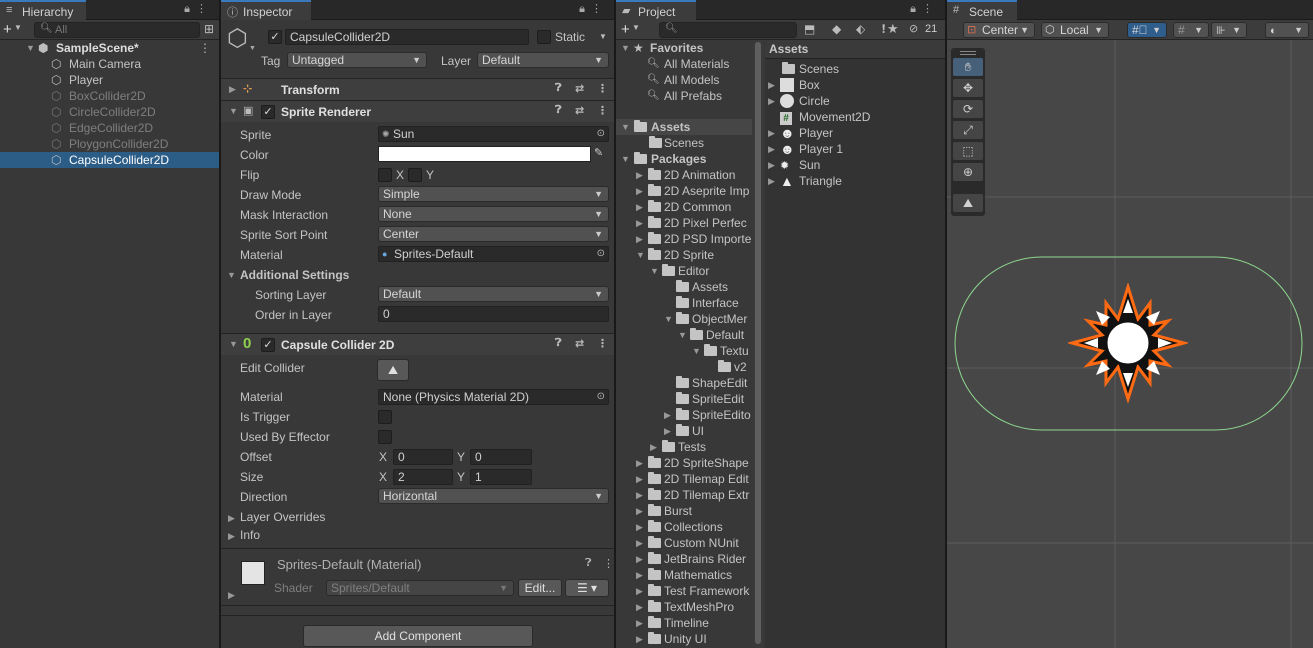 This screenshot has height=648, width=1313. What do you see at coordinates (385, 417) in the screenshot?
I see `is-trigger-checkbox` at bounding box center [385, 417].